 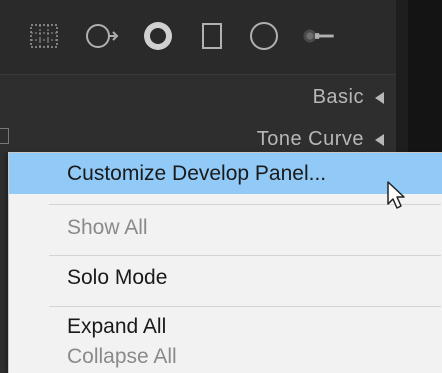 What do you see at coordinates (225, 228) in the screenshot?
I see `menu-item-show-all: Show All` at bounding box center [225, 228].